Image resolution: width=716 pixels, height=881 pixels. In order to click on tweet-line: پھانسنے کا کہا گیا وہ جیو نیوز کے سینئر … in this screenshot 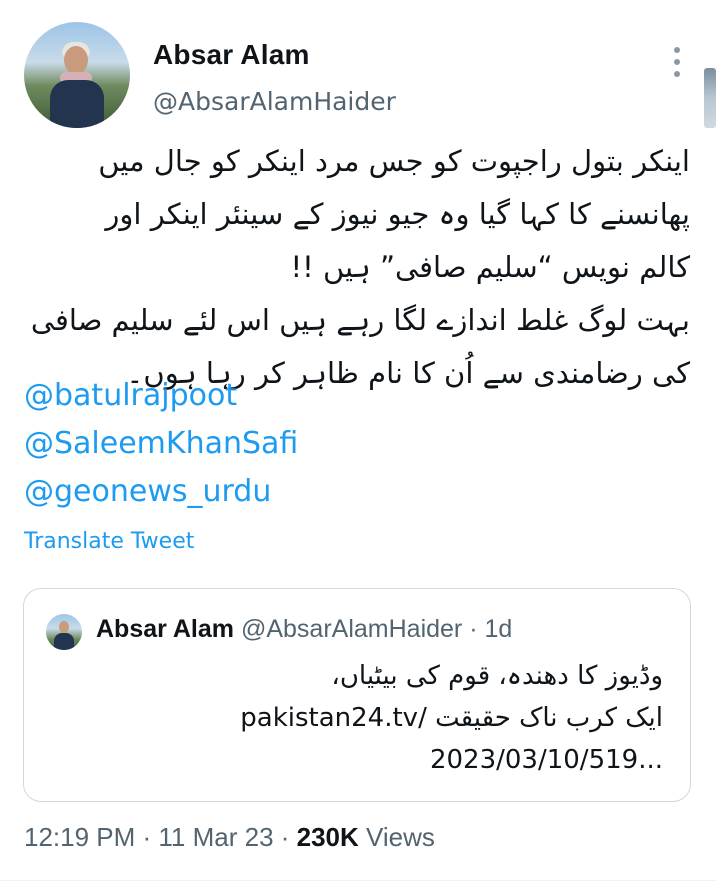, I will do `click(397, 214)`.